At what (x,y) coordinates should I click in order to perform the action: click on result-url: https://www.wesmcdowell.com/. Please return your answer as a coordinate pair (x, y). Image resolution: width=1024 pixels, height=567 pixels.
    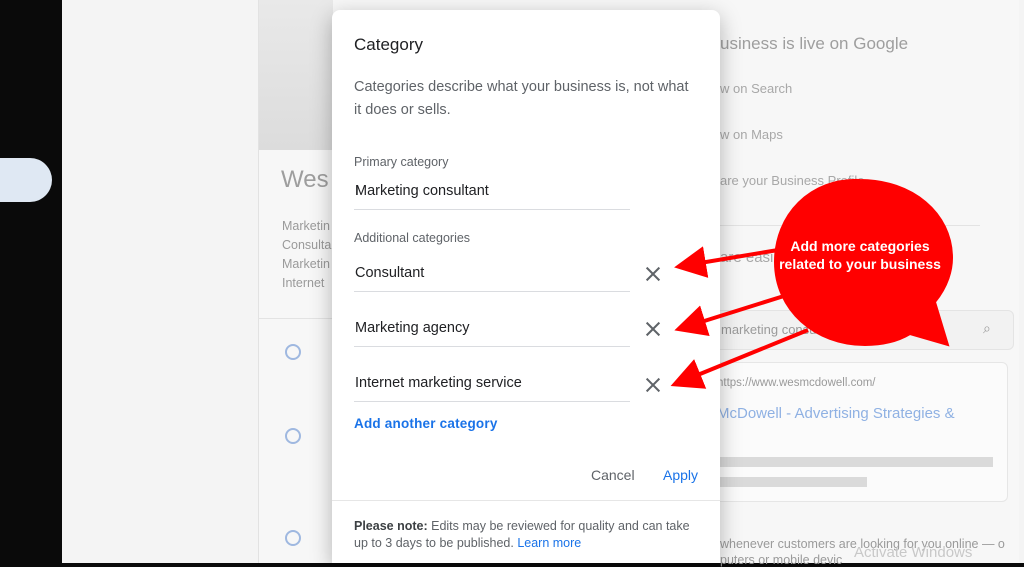
    Looking at the image, I should click on (796, 383).